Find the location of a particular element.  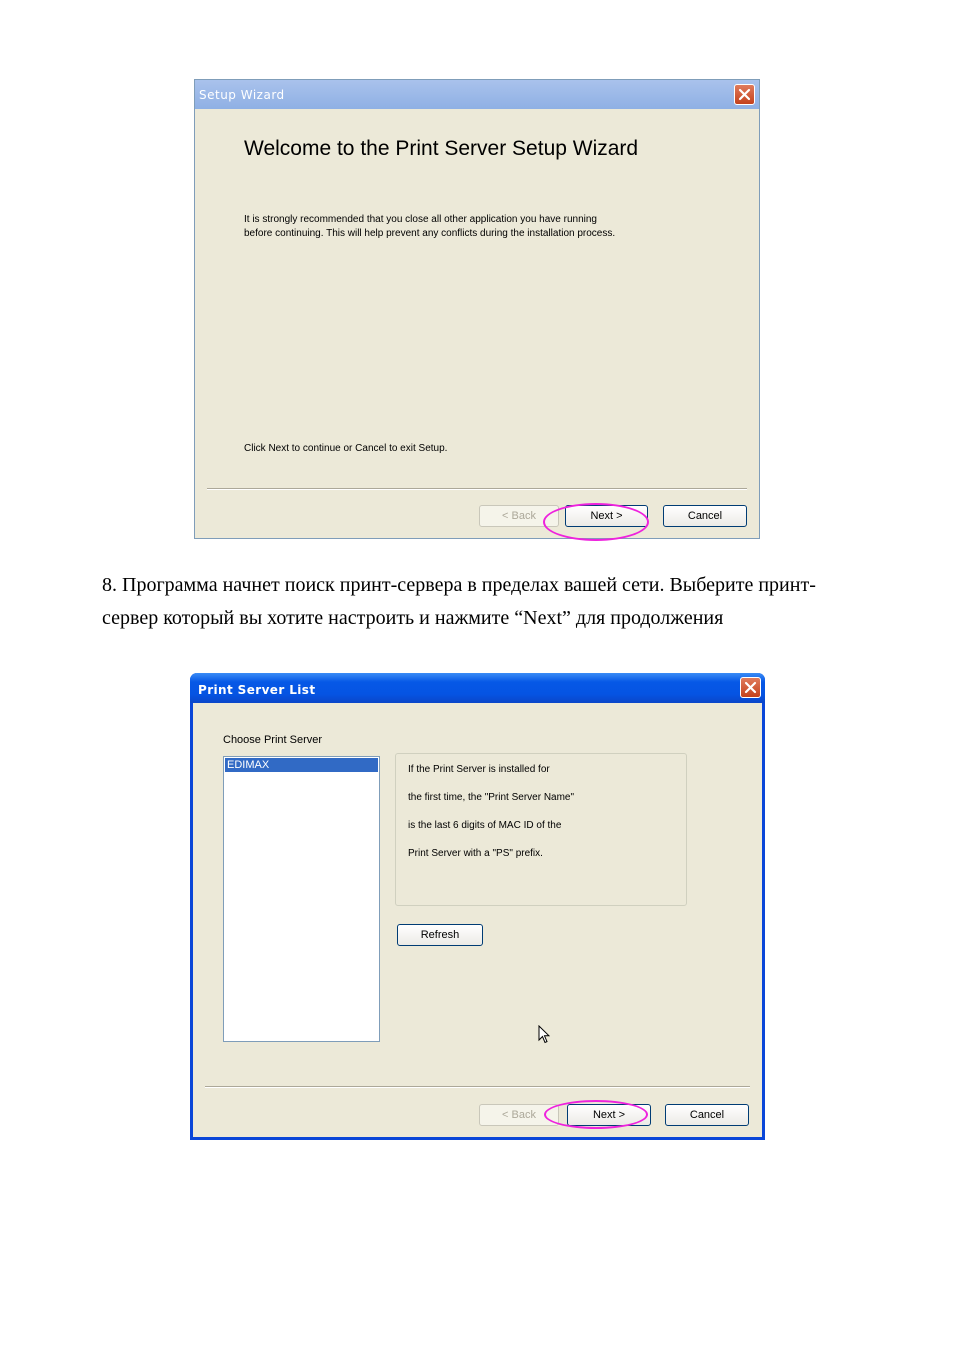

list-item: EDIMAX is located at coordinates (301, 765).